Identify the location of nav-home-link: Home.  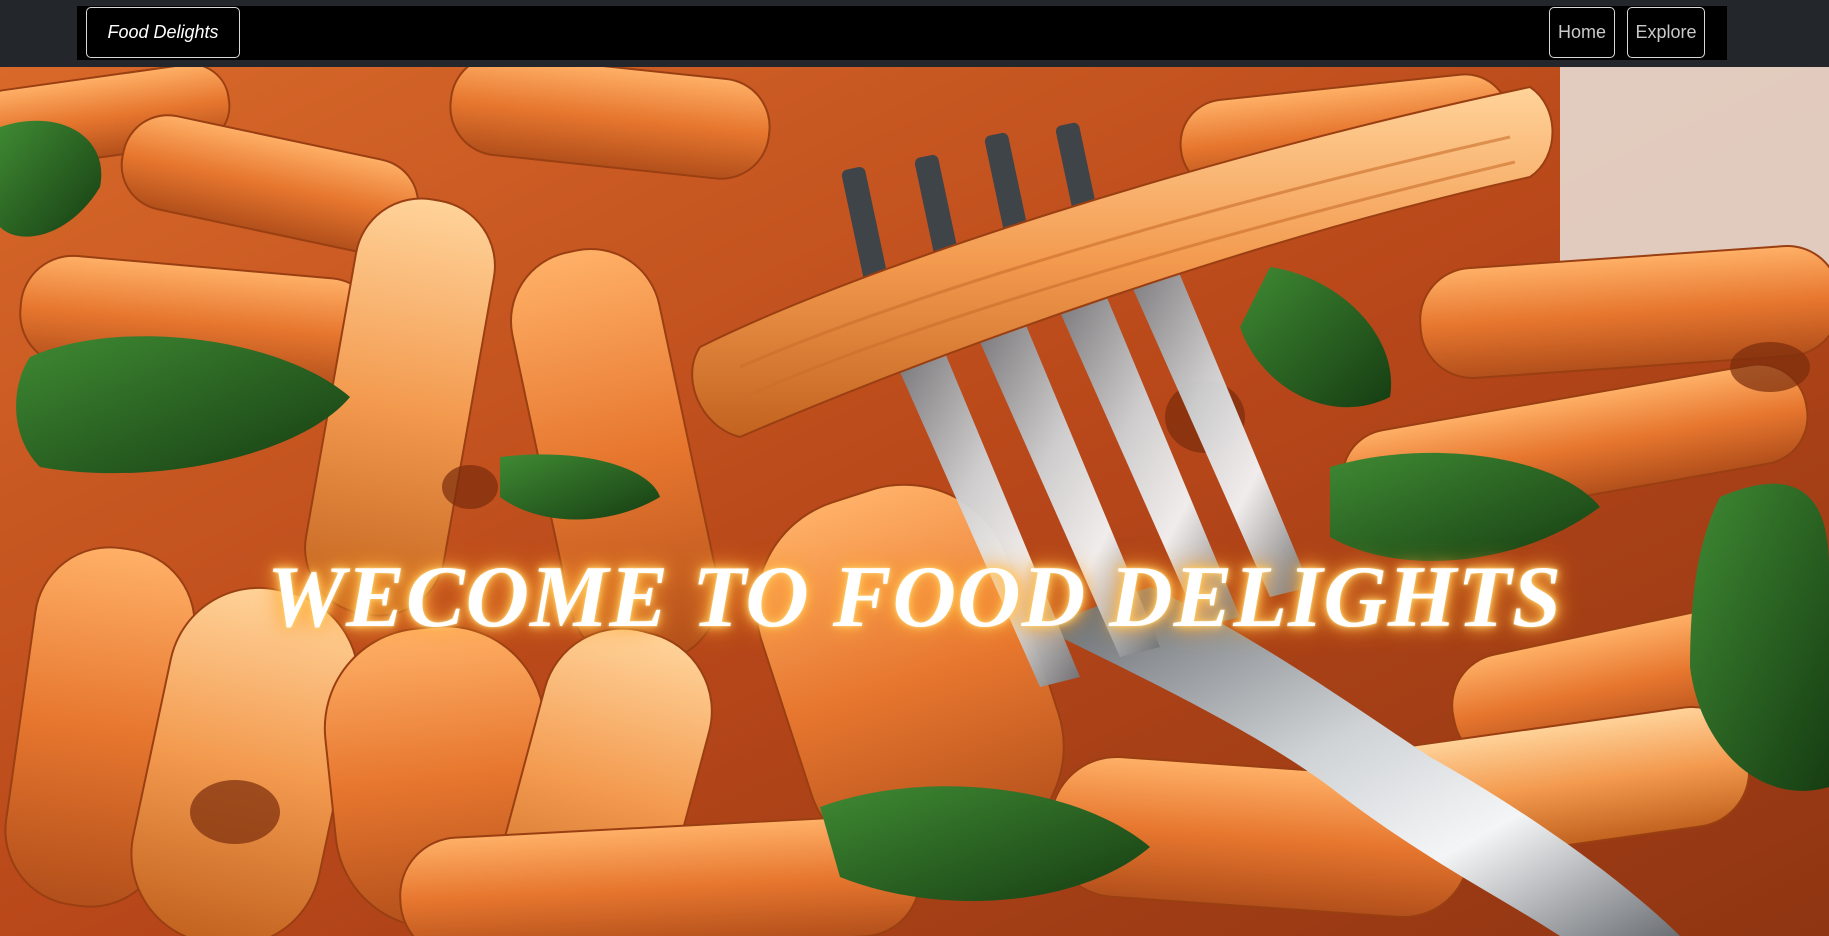
(1582, 32).